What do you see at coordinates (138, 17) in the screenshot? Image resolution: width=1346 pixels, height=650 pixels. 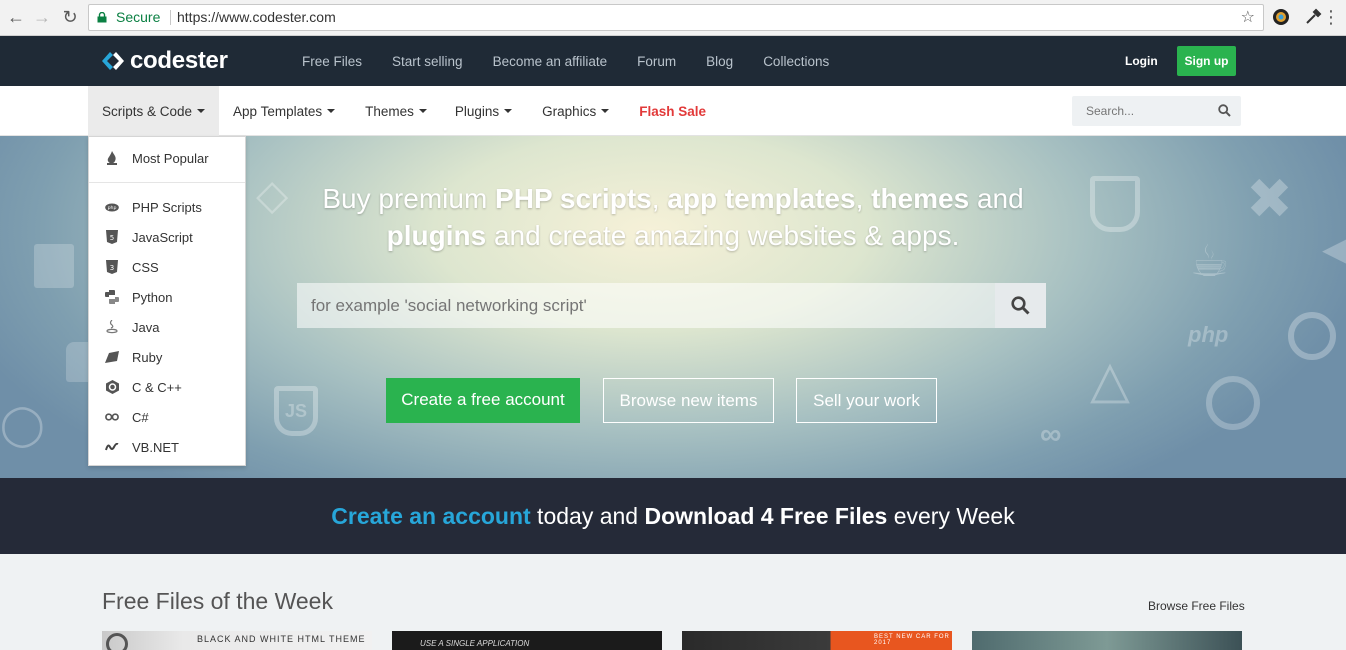 I see `secure-label: Secure` at bounding box center [138, 17].